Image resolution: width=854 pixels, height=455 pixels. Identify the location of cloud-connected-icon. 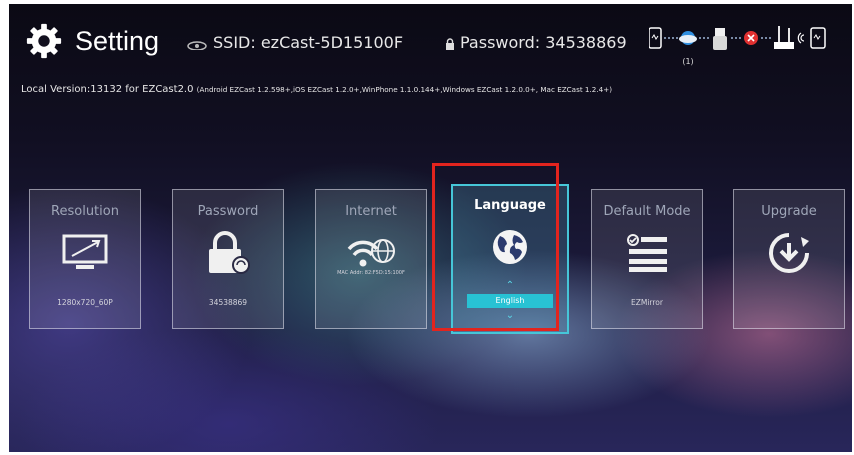
(688, 38).